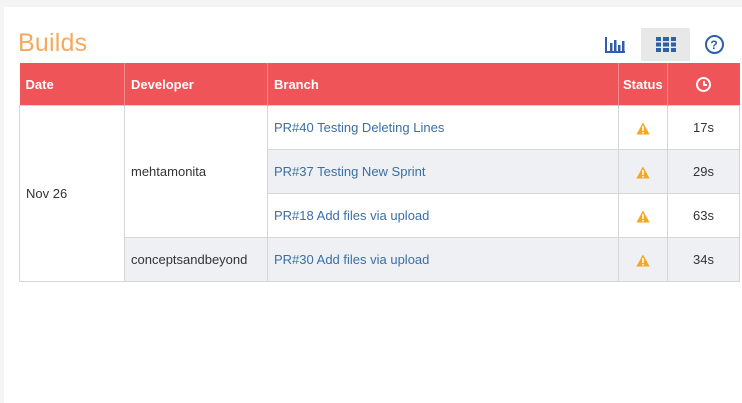  What do you see at coordinates (443, 259) in the screenshot?
I see `branch-cell: PR#30 Add files via upload` at bounding box center [443, 259].